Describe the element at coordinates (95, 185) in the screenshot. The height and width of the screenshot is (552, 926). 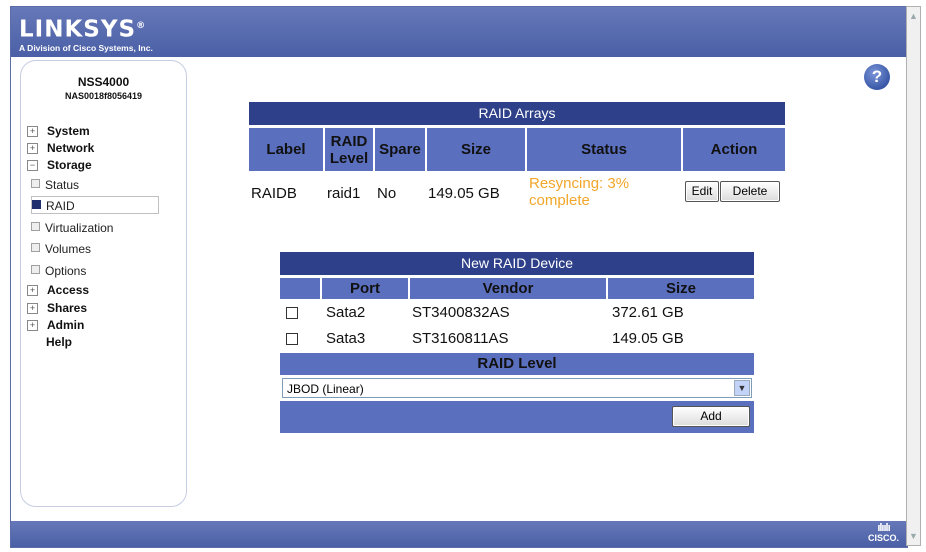
I see `sidebar-subitem-status: Status` at that location.